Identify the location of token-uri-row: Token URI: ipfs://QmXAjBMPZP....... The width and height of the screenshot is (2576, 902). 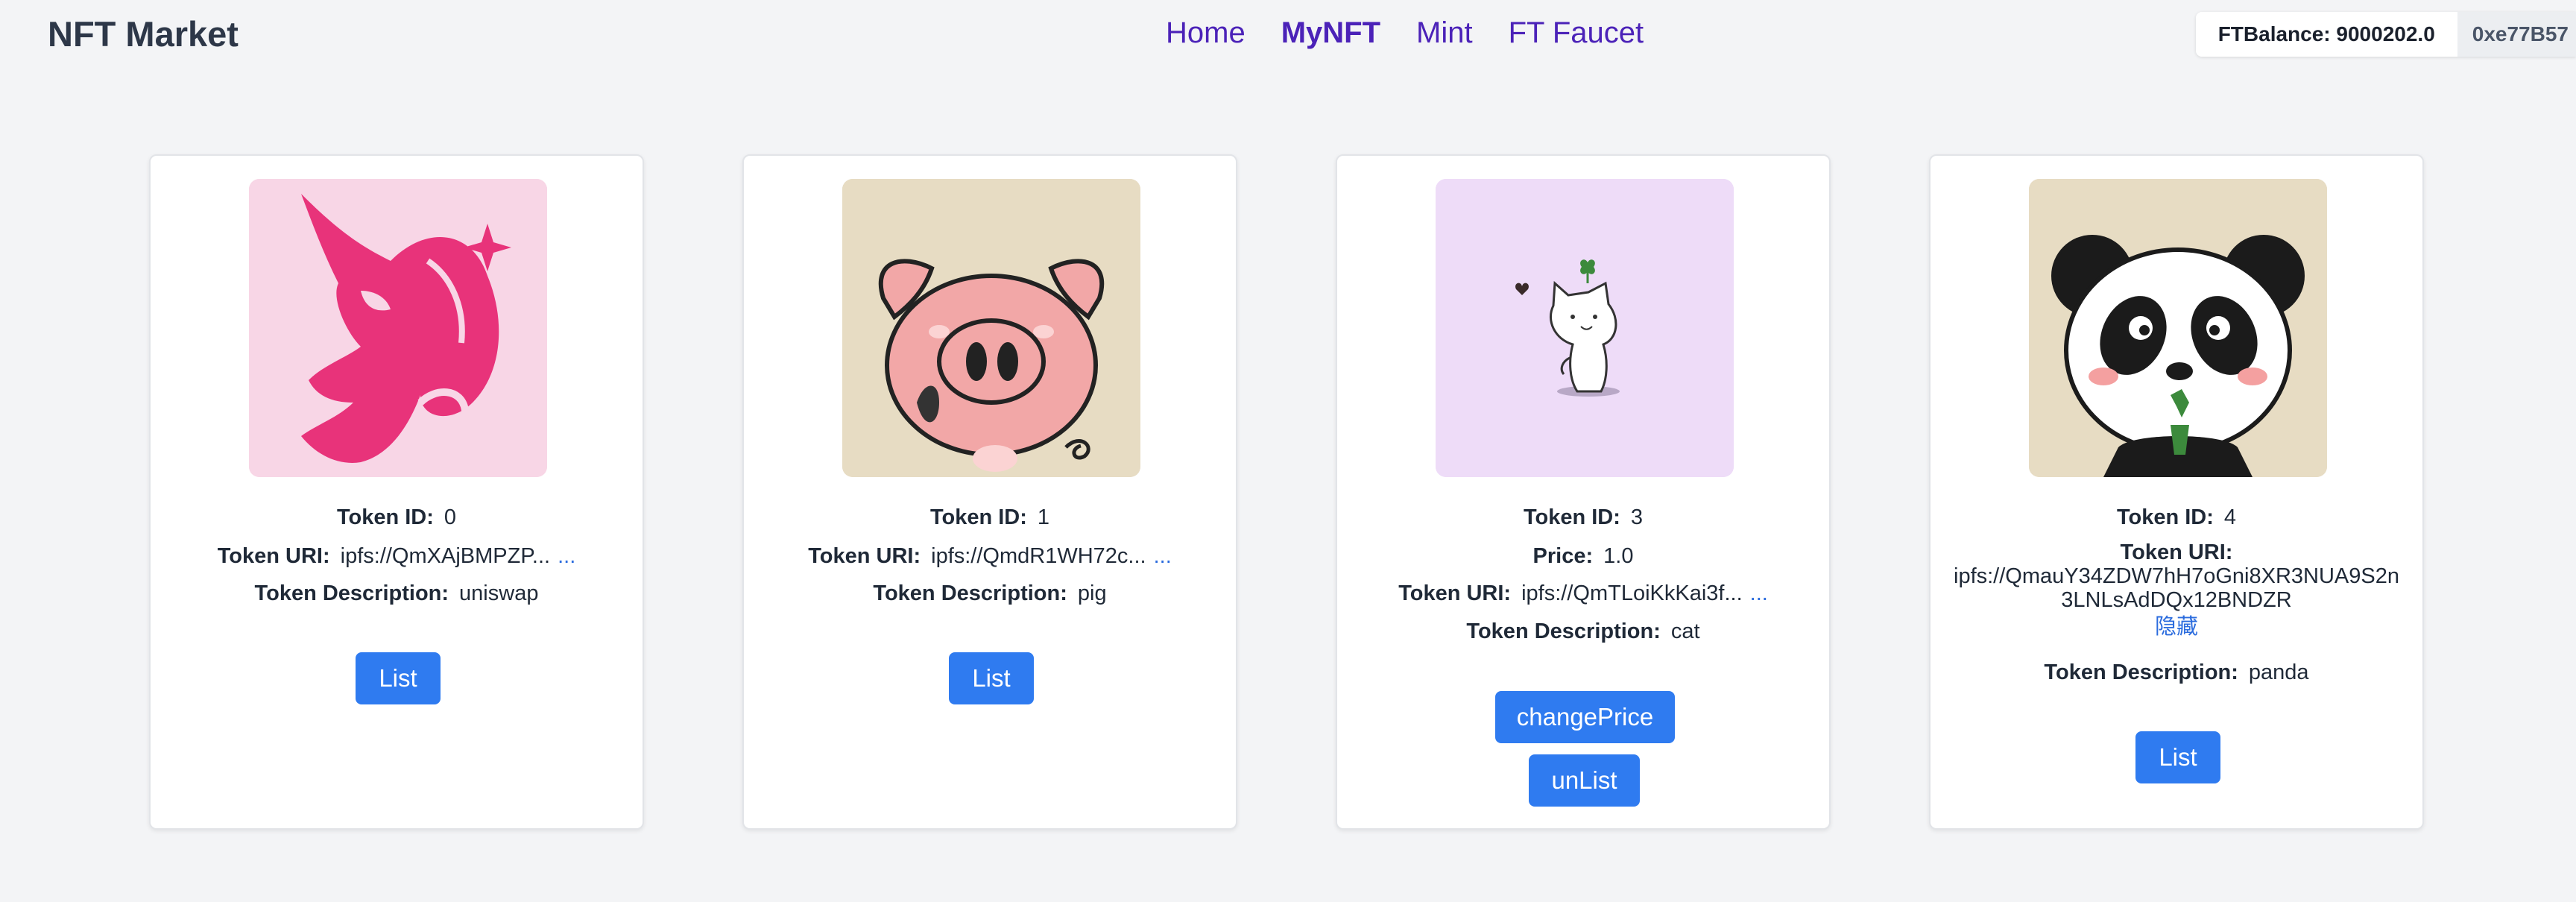
(397, 556).